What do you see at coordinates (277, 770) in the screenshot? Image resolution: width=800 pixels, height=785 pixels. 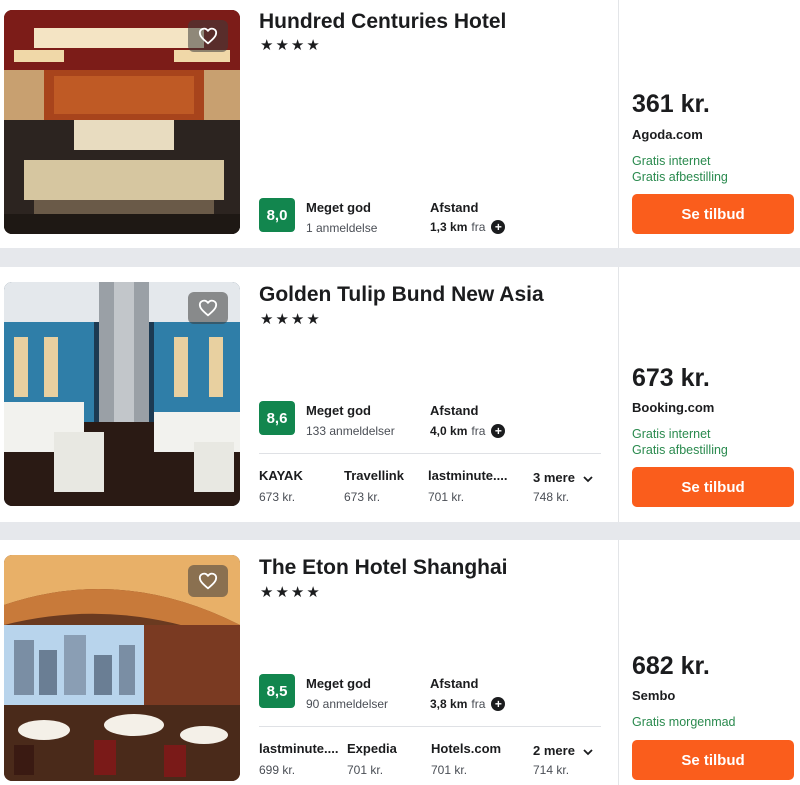 I see `provider-price: 699 kr.` at bounding box center [277, 770].